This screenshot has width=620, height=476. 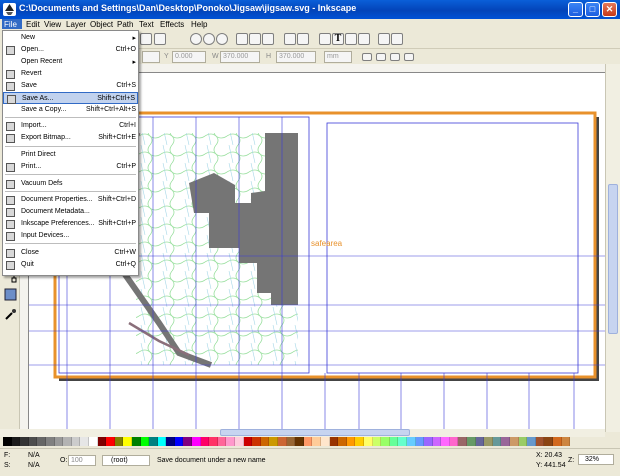 I want to click on menu-object: Object, so click(x=101, y=24).